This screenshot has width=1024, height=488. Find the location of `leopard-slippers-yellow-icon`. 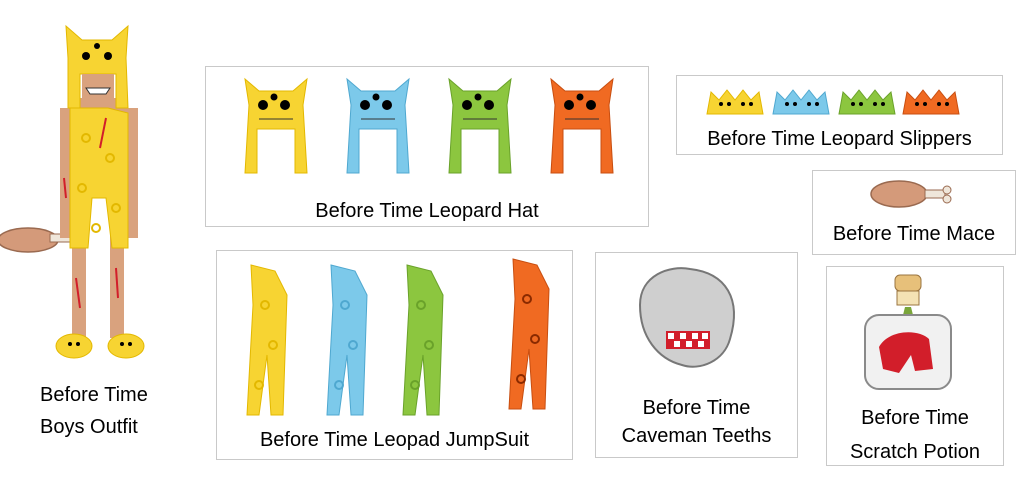

leopard-slippers-yellow-icon is located at coordinates (735, 102).